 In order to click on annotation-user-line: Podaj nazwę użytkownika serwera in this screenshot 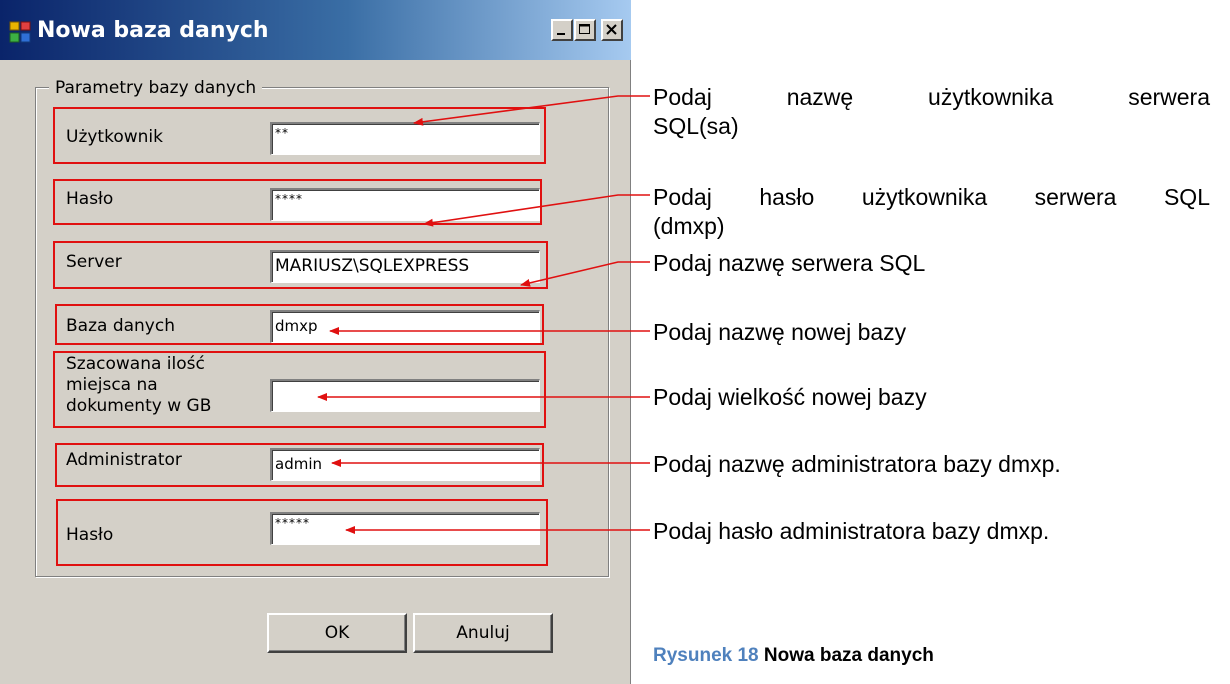, I will do `click(931, 97)`.